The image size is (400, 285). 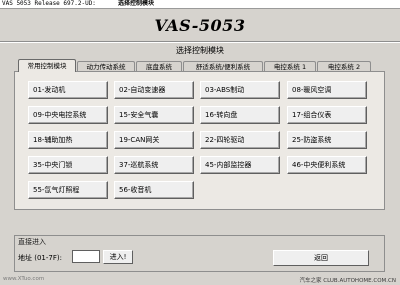 What do you see at coordinates (327, 165) in the screenshot?
I see `module-button-46: 46-中央便利系统` at bounding box center [327, 165].